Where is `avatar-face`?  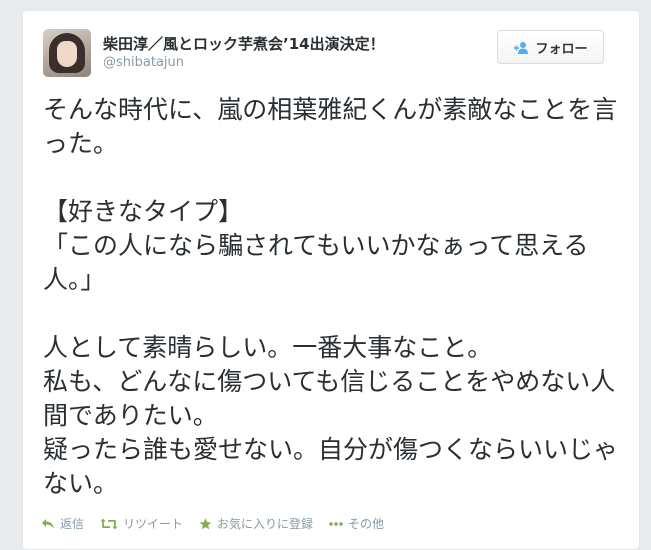
avatar-face is located at coordinates (67, 54).